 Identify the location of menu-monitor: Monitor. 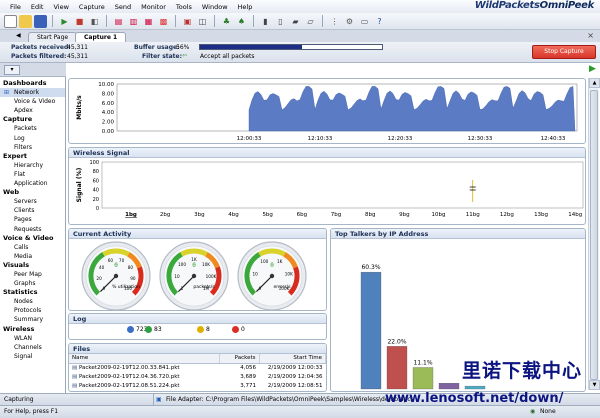
(153, 7).